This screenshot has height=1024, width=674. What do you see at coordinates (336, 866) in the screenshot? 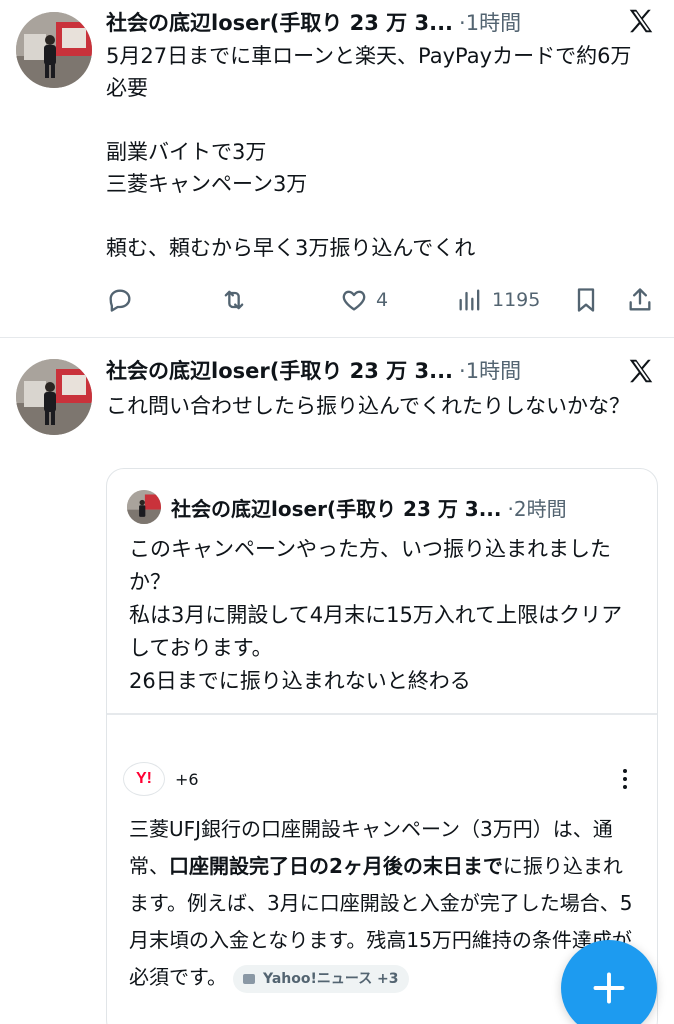
I see `note-text-bold: 口座開設完了日の2ヶ月後の末日まで` at bounding box center [336, 866].